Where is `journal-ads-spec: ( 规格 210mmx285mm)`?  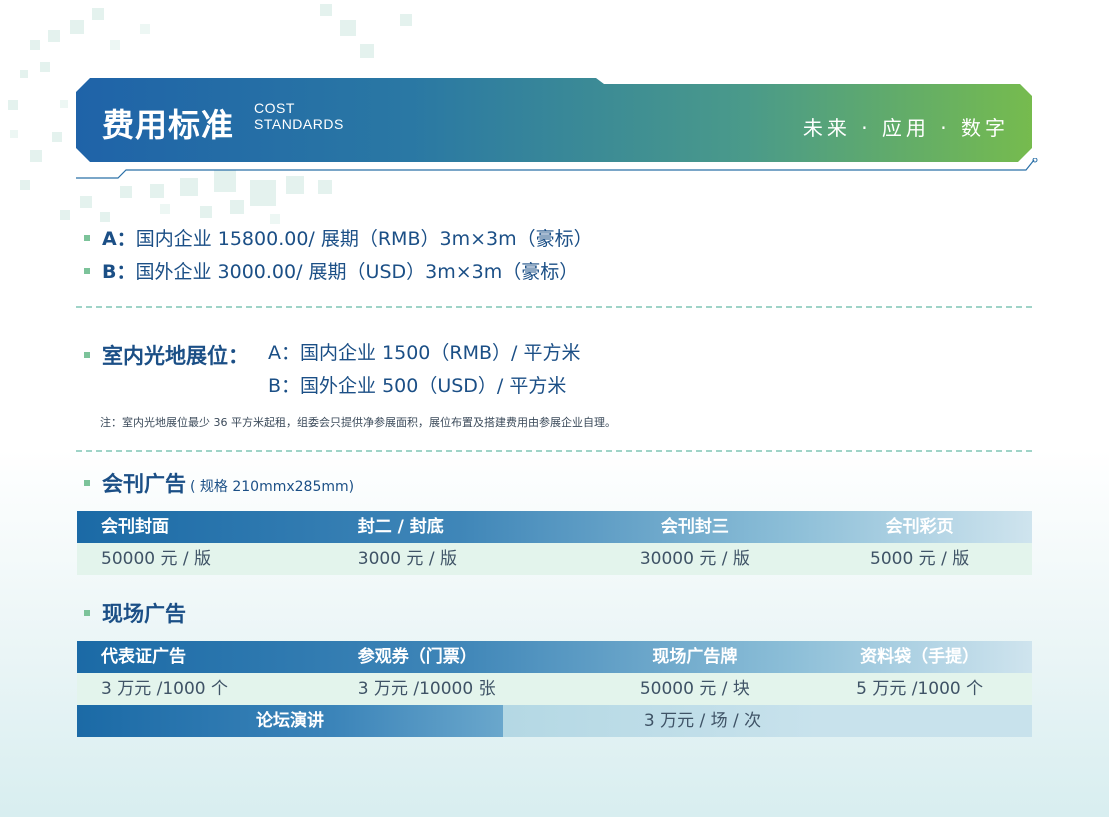
journal-ads-spec: ( 规格 210mmx285mm) is located at coordinates (272, 487).